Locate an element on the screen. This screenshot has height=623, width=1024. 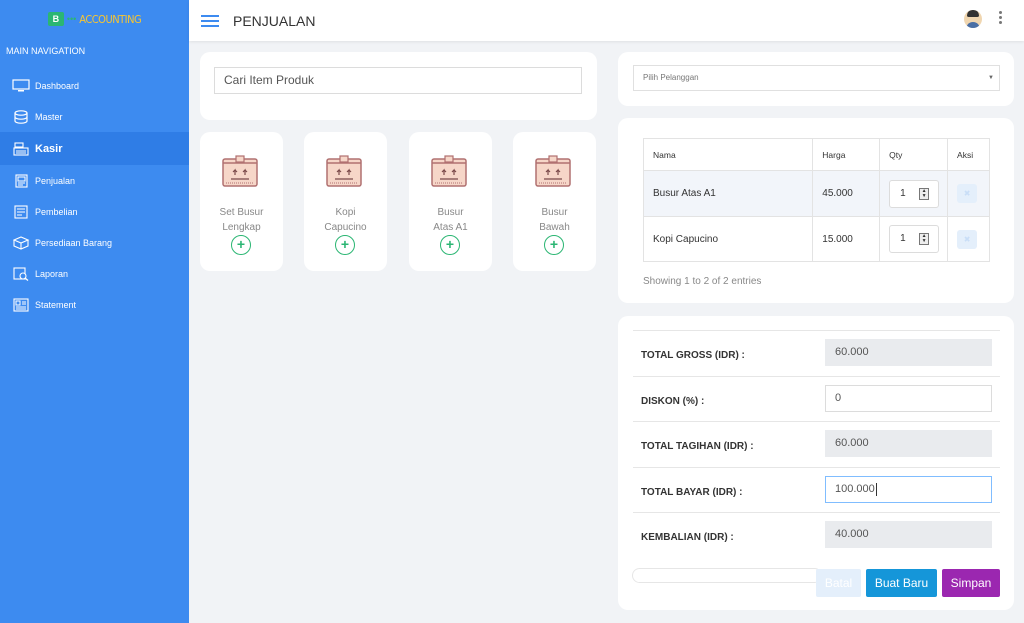
sidebar-item-pembelian: Pembelian is located at coordinates (94, 211).